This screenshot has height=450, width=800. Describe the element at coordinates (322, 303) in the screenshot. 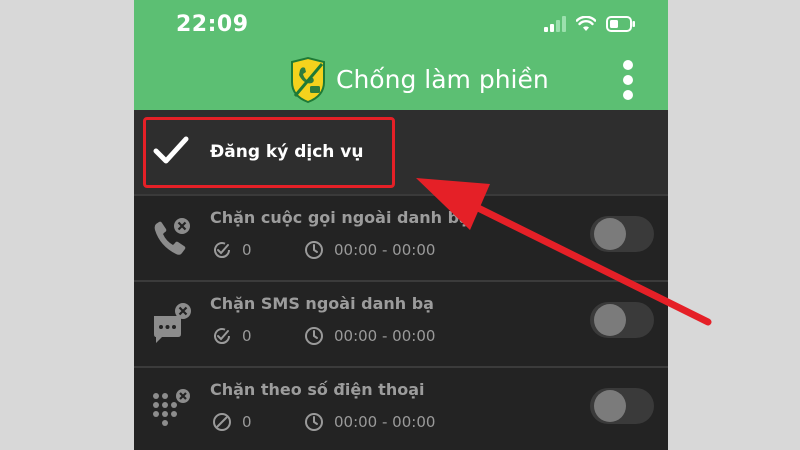

I see `feature-title: Chặn SMS ngoài danh bạ` at that location.